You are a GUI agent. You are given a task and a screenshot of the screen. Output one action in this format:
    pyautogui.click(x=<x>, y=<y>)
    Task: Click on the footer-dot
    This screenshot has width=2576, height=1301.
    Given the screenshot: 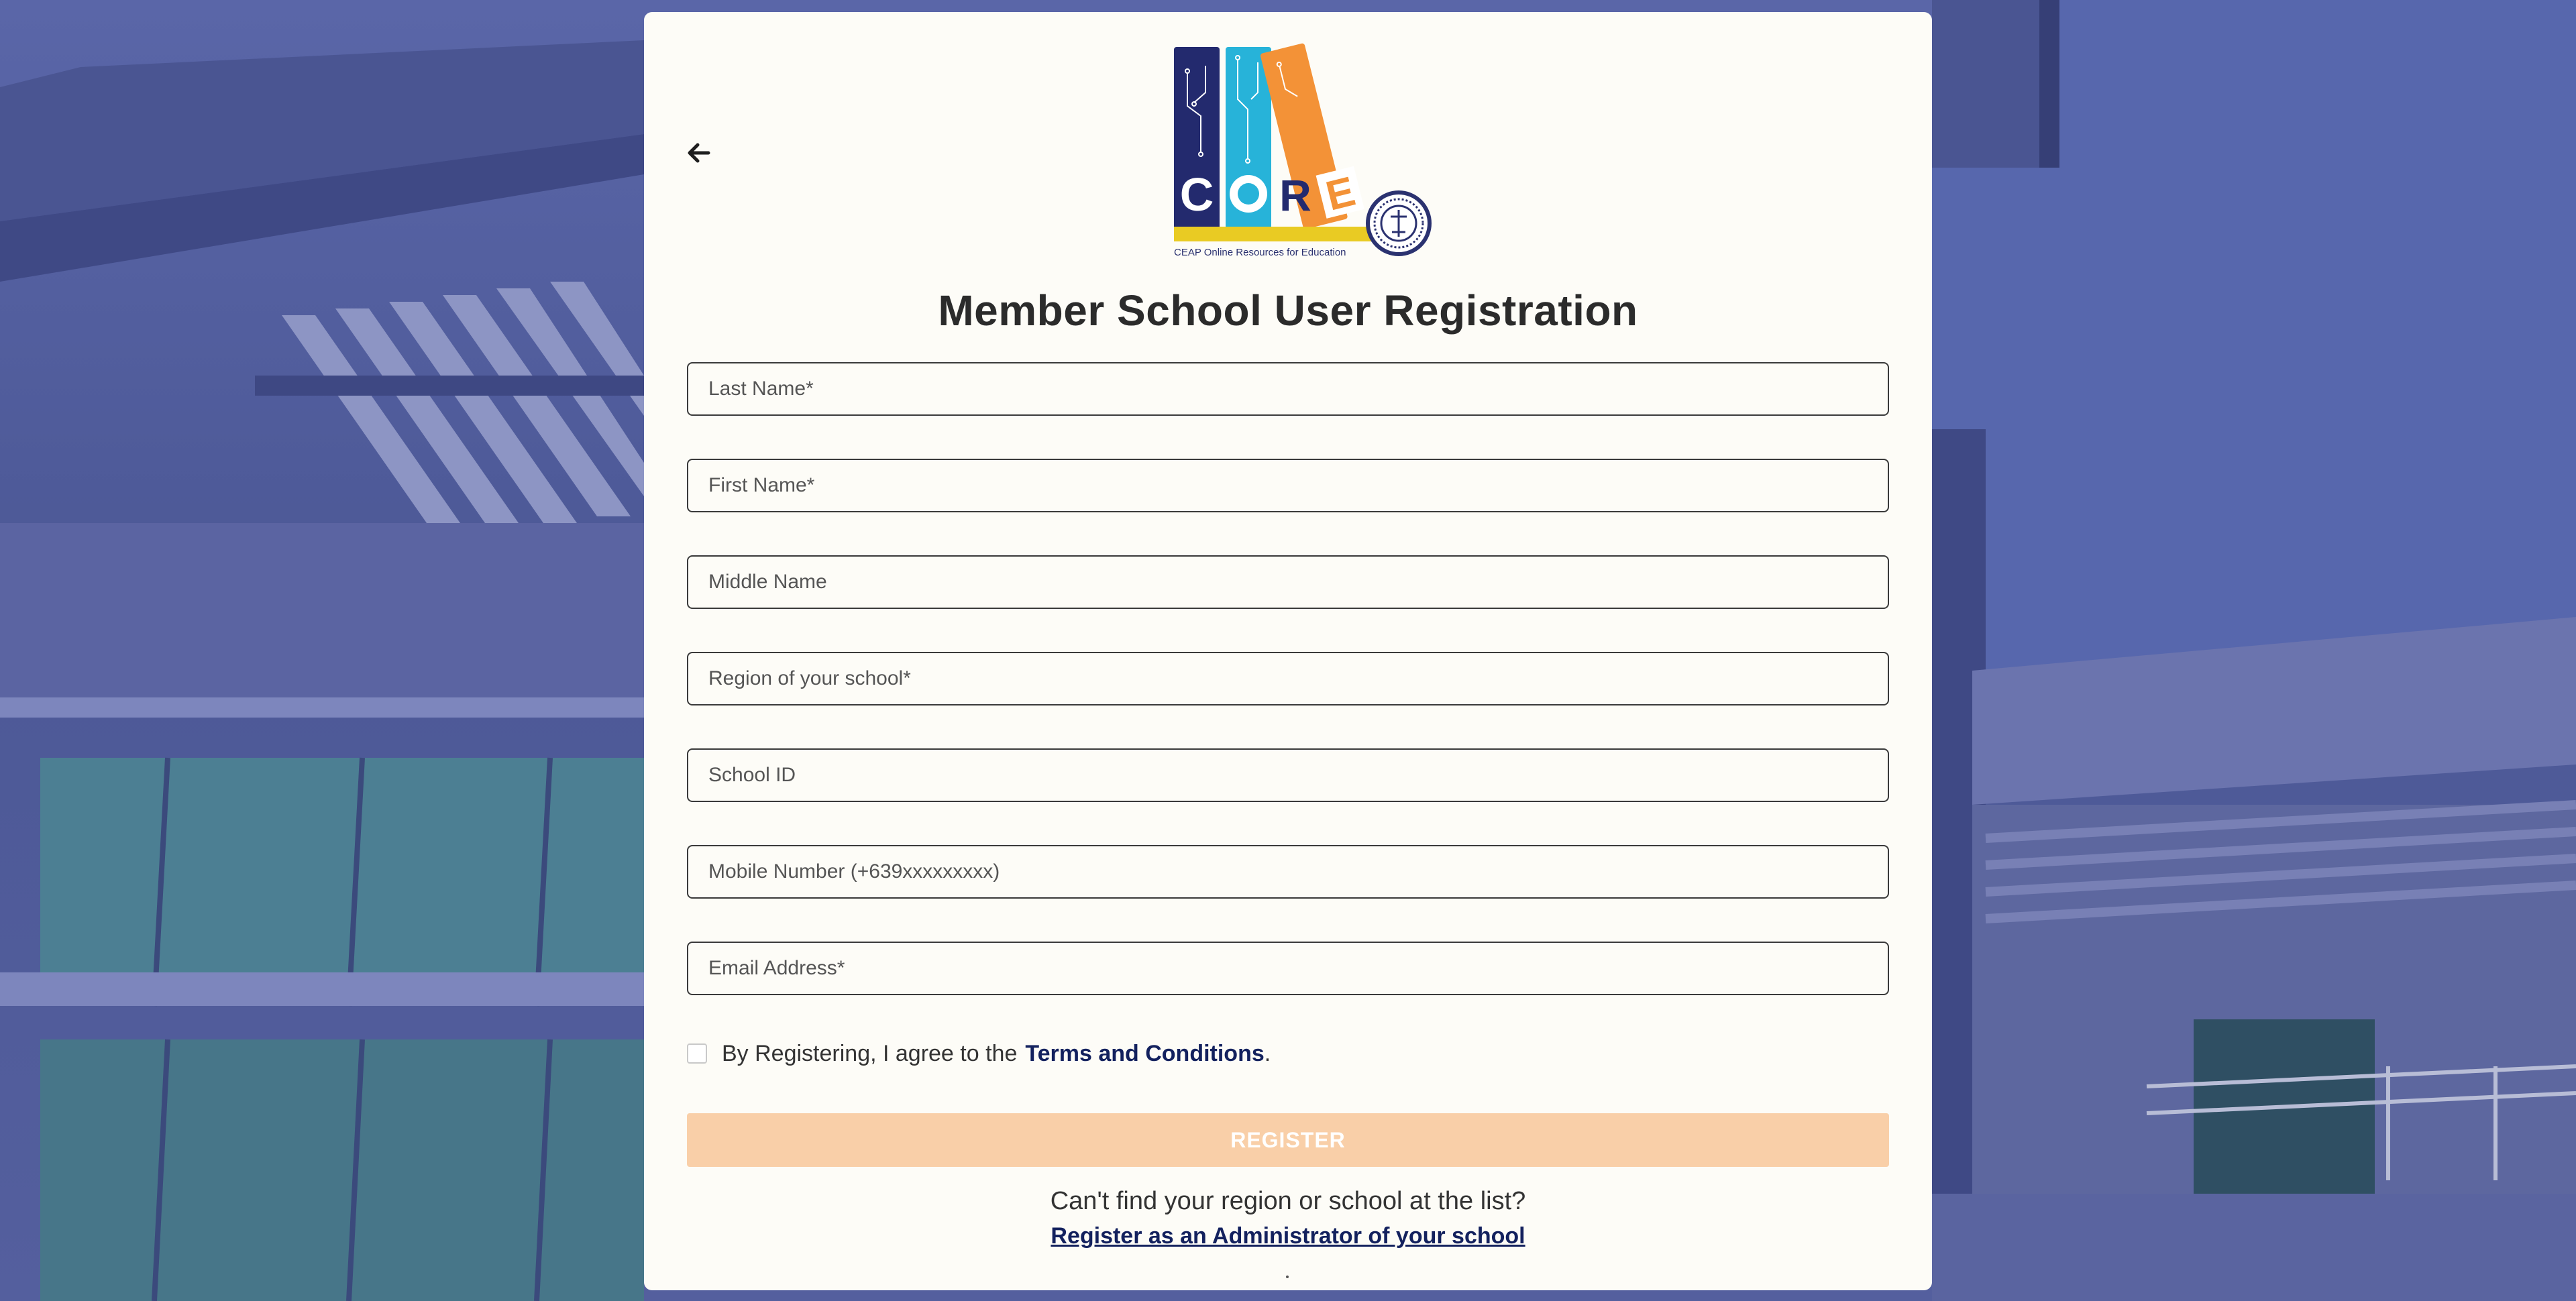 What is the action you would take?
    pyautogui.click(x=1287, y=1277)
    